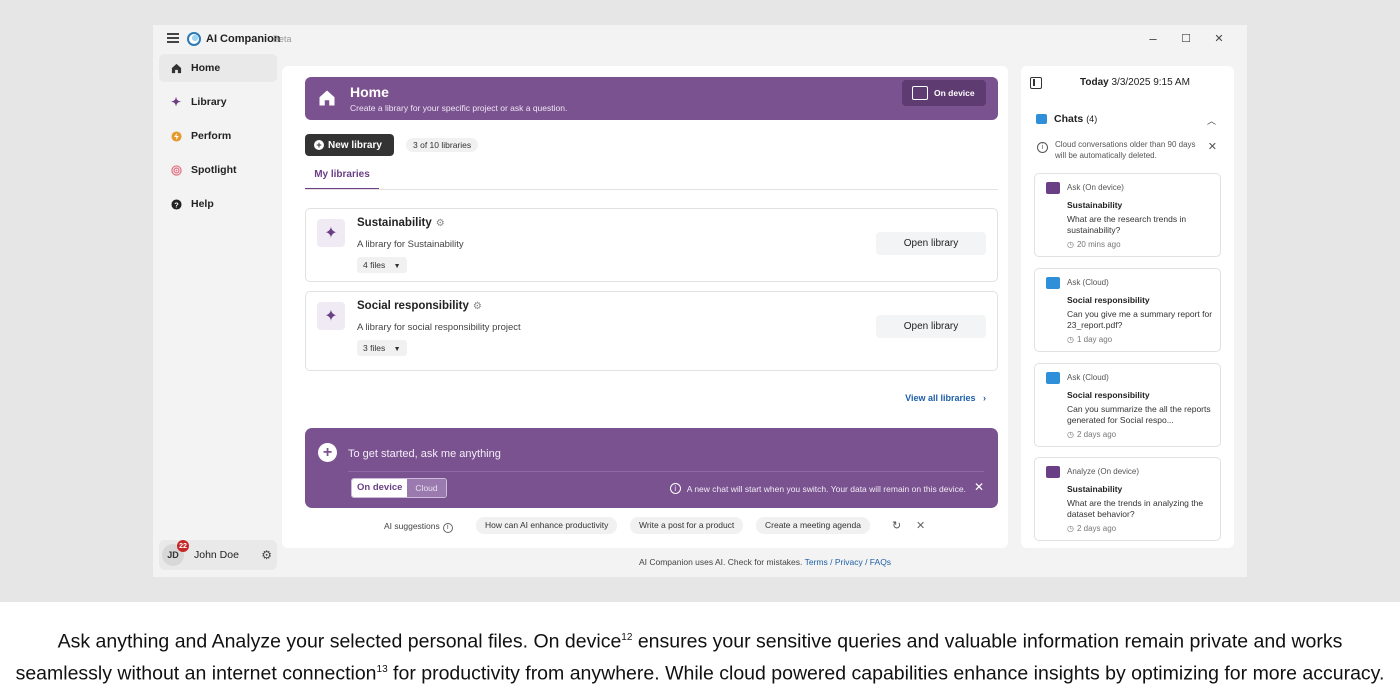 This screenshot has height=699, width=1400. What do you see at coordinates (369, 92) in the screenshot?
I see `page-title: Home` at bounding box center [369, 92].